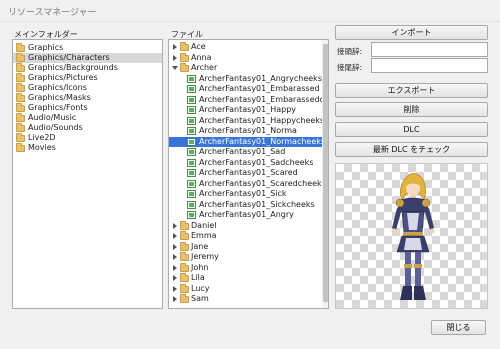  Describe the element at coordinates (87, 128) in the screenshot. I see `folder-item: Audio/Sounds` at that location.